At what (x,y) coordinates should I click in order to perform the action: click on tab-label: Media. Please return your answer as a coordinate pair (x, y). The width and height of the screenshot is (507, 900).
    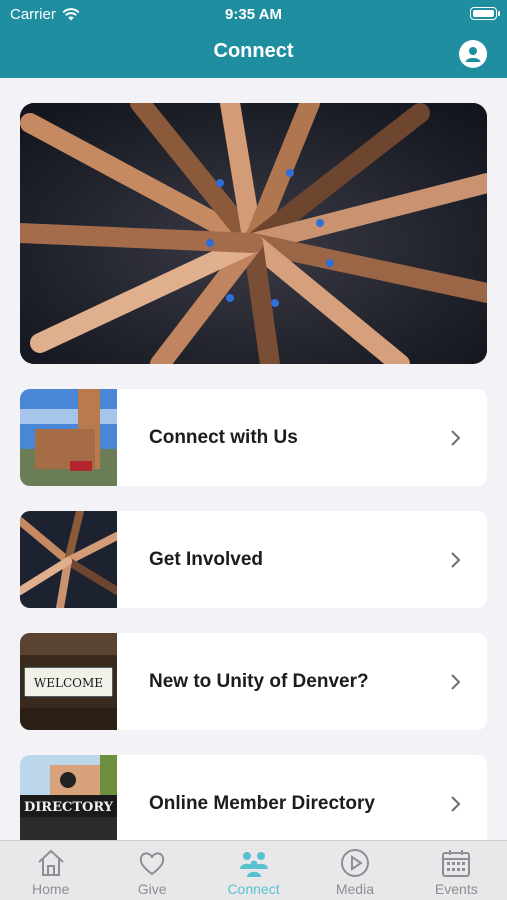
    Looking at the image, I should click on (354, 889).